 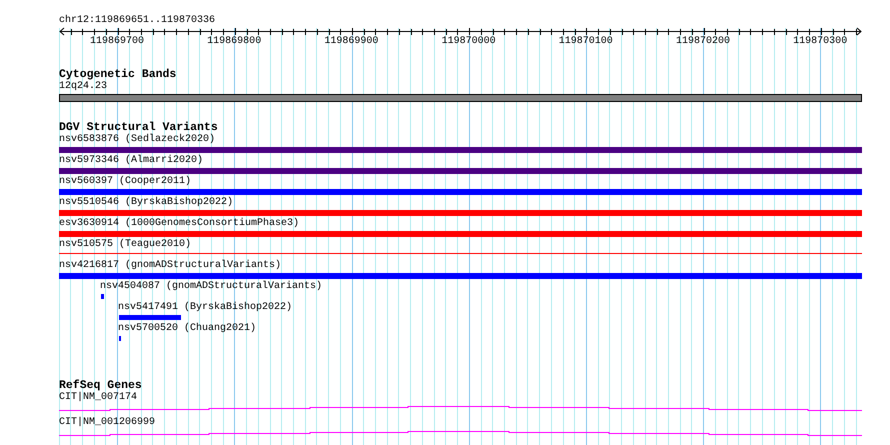 I want to click on variant-label: nsv5510546 (ByrskaBishop2022), so click(x=146, y=203).